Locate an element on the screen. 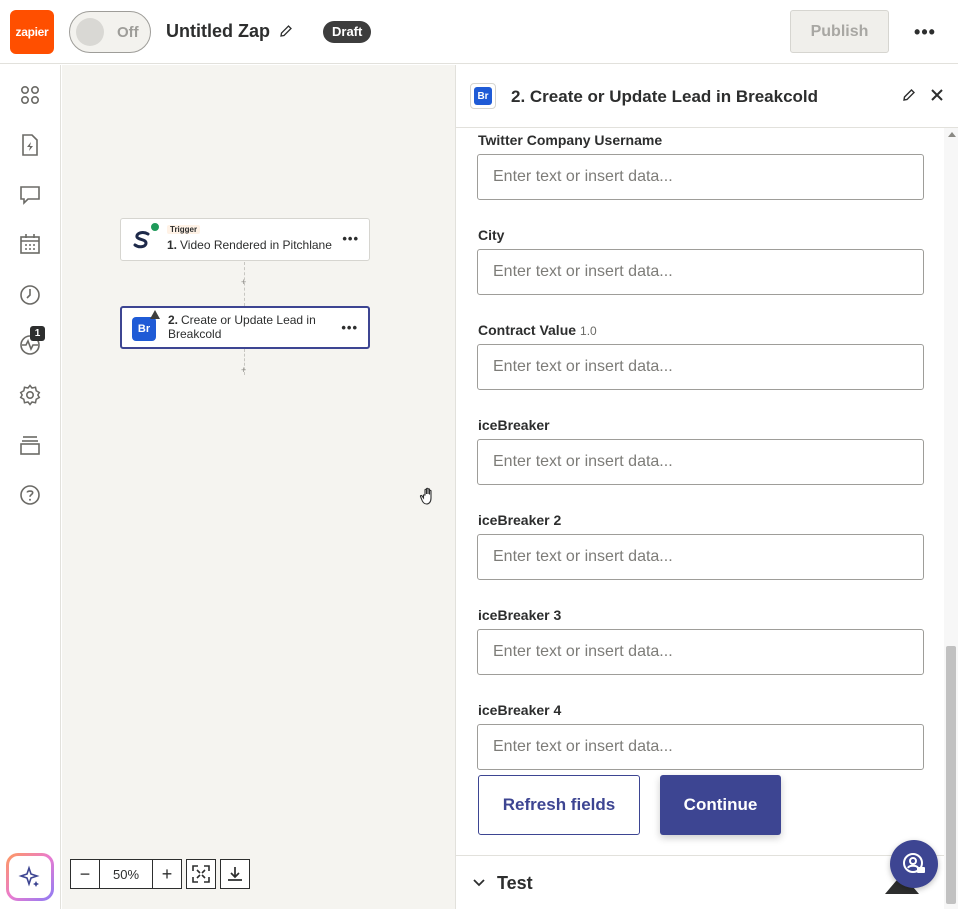  toggle-label: Off is located at coordinates (128, 32).